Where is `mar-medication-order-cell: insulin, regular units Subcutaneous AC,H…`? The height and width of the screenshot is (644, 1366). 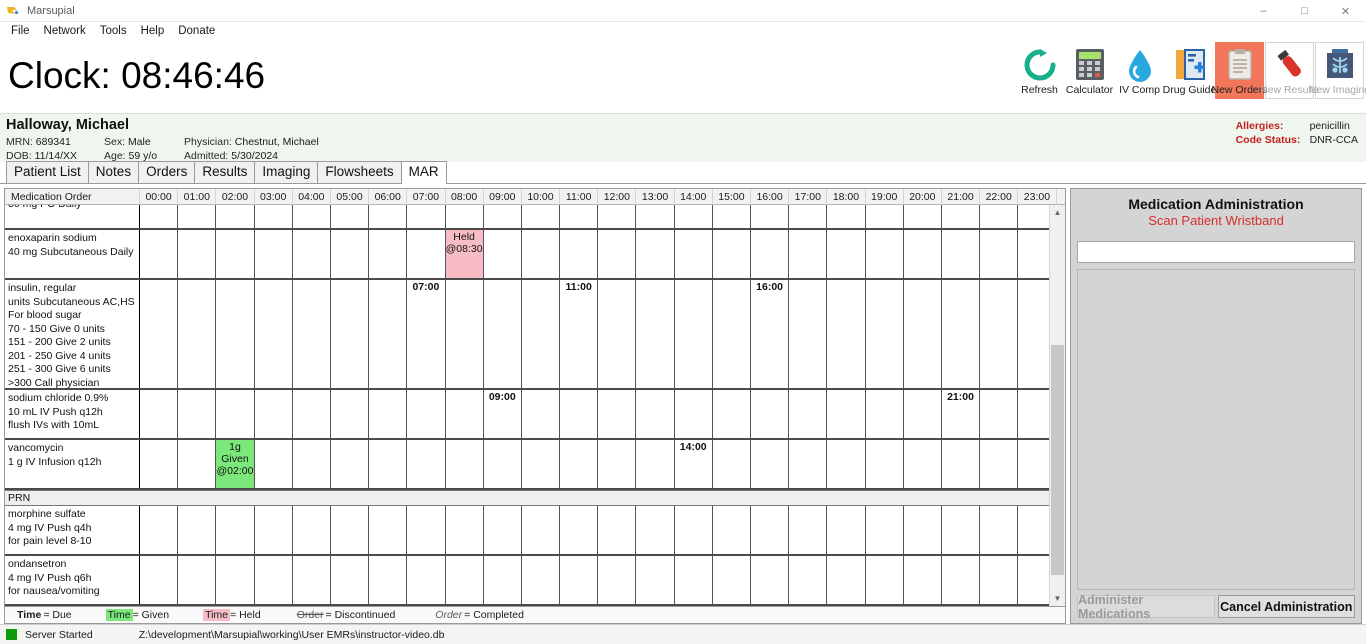
mar-medication-order-cell: insulin, regular units Subcutaneous AC,H… is located at coordinates (72, 334).